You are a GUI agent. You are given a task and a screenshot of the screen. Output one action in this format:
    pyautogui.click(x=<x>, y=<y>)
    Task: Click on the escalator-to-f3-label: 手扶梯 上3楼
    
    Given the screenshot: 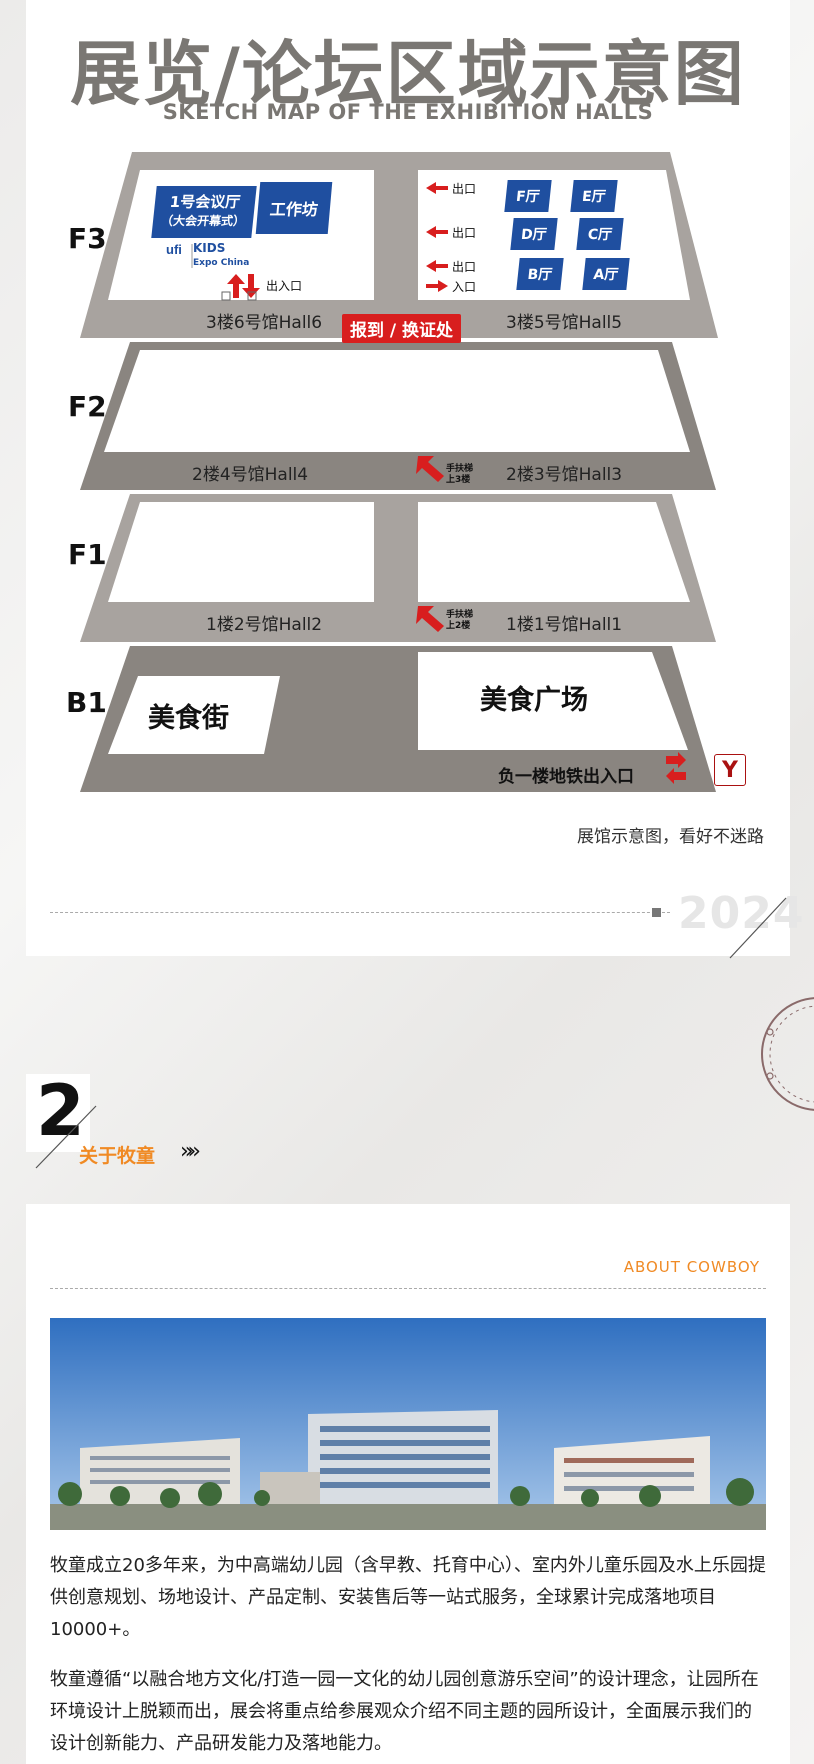 What is the action you would take?
    pyautogui.click(x=459, y=475)
    